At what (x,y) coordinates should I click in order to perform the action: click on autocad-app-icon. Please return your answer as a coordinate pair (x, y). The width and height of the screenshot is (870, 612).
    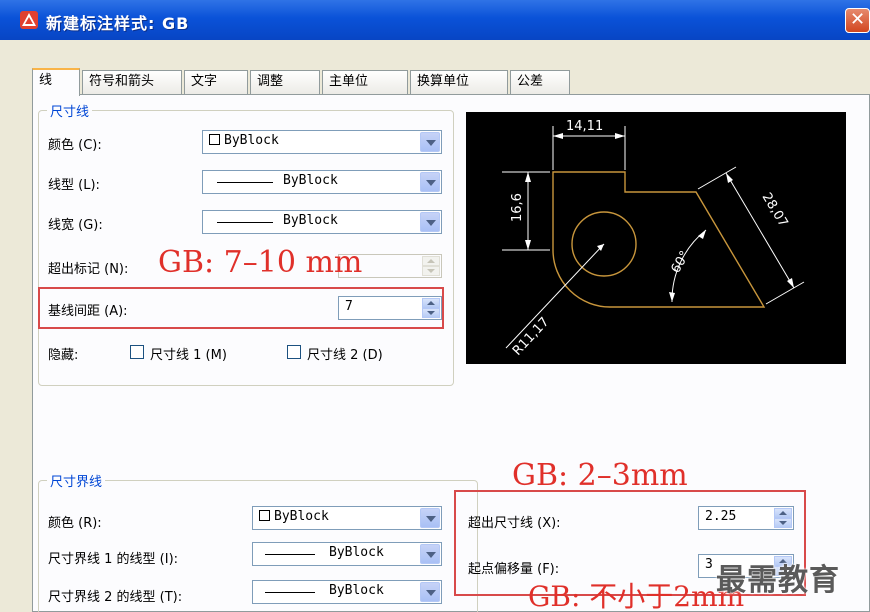
    Looking at the image, I should click on (29, 20).